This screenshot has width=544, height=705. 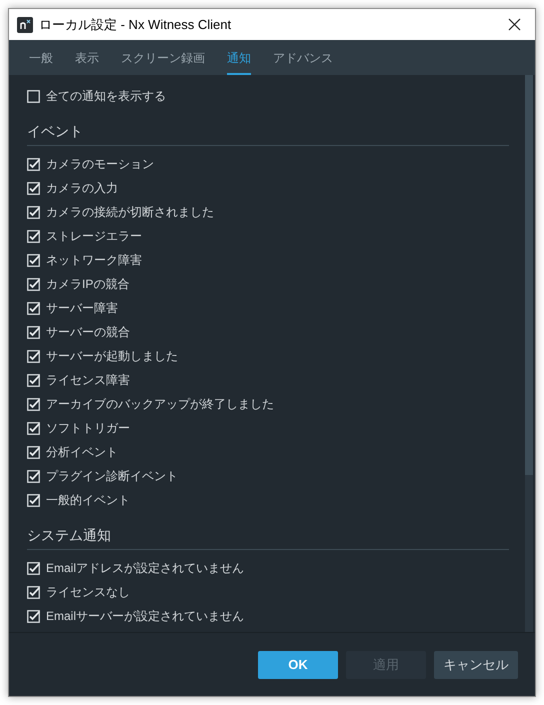 What do you see at coordinates (135, 25) in the screenshot?
I see `window-title: ローカル設定 - Nx Witness Client` at bounding box center [135, 25].